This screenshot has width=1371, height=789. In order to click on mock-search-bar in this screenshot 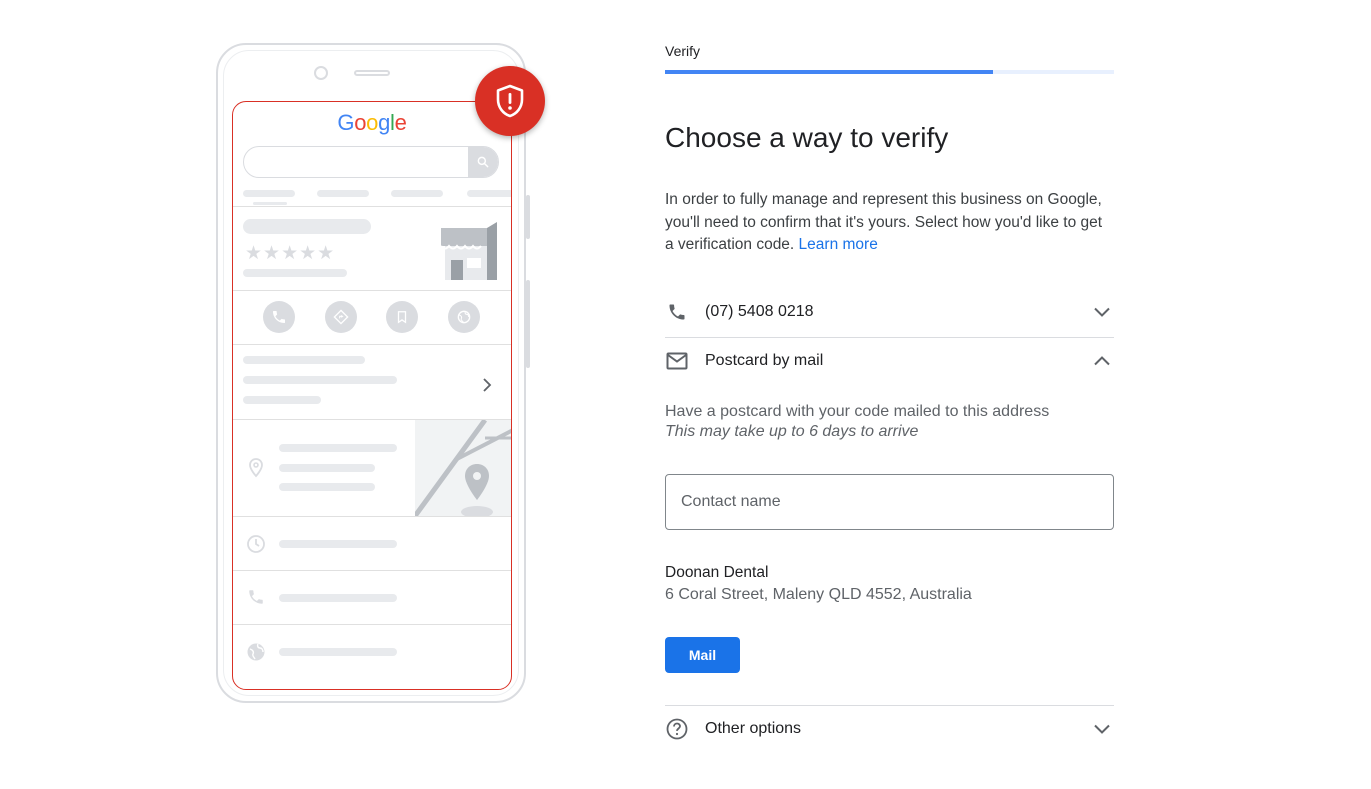, I will do `click(371, 162)`.